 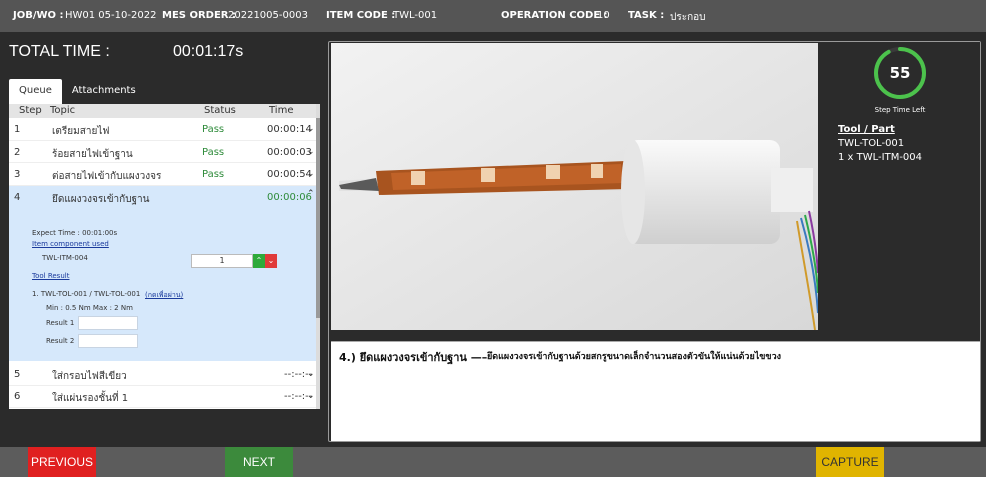 I want to click on tool-part-title: Tool / Part, so click(x=866, y=129).